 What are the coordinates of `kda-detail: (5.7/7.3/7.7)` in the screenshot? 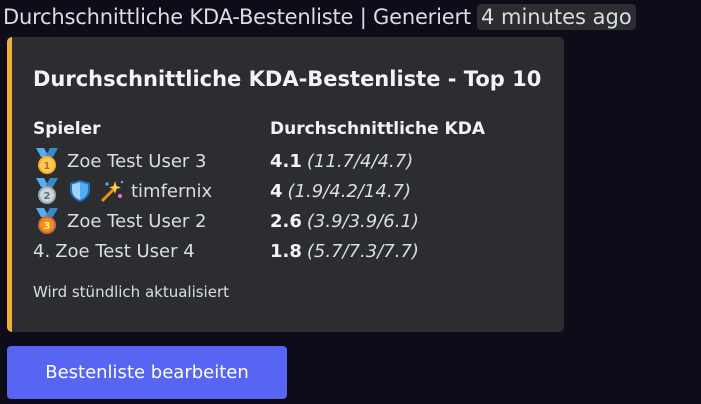 It's located at (362, 251).